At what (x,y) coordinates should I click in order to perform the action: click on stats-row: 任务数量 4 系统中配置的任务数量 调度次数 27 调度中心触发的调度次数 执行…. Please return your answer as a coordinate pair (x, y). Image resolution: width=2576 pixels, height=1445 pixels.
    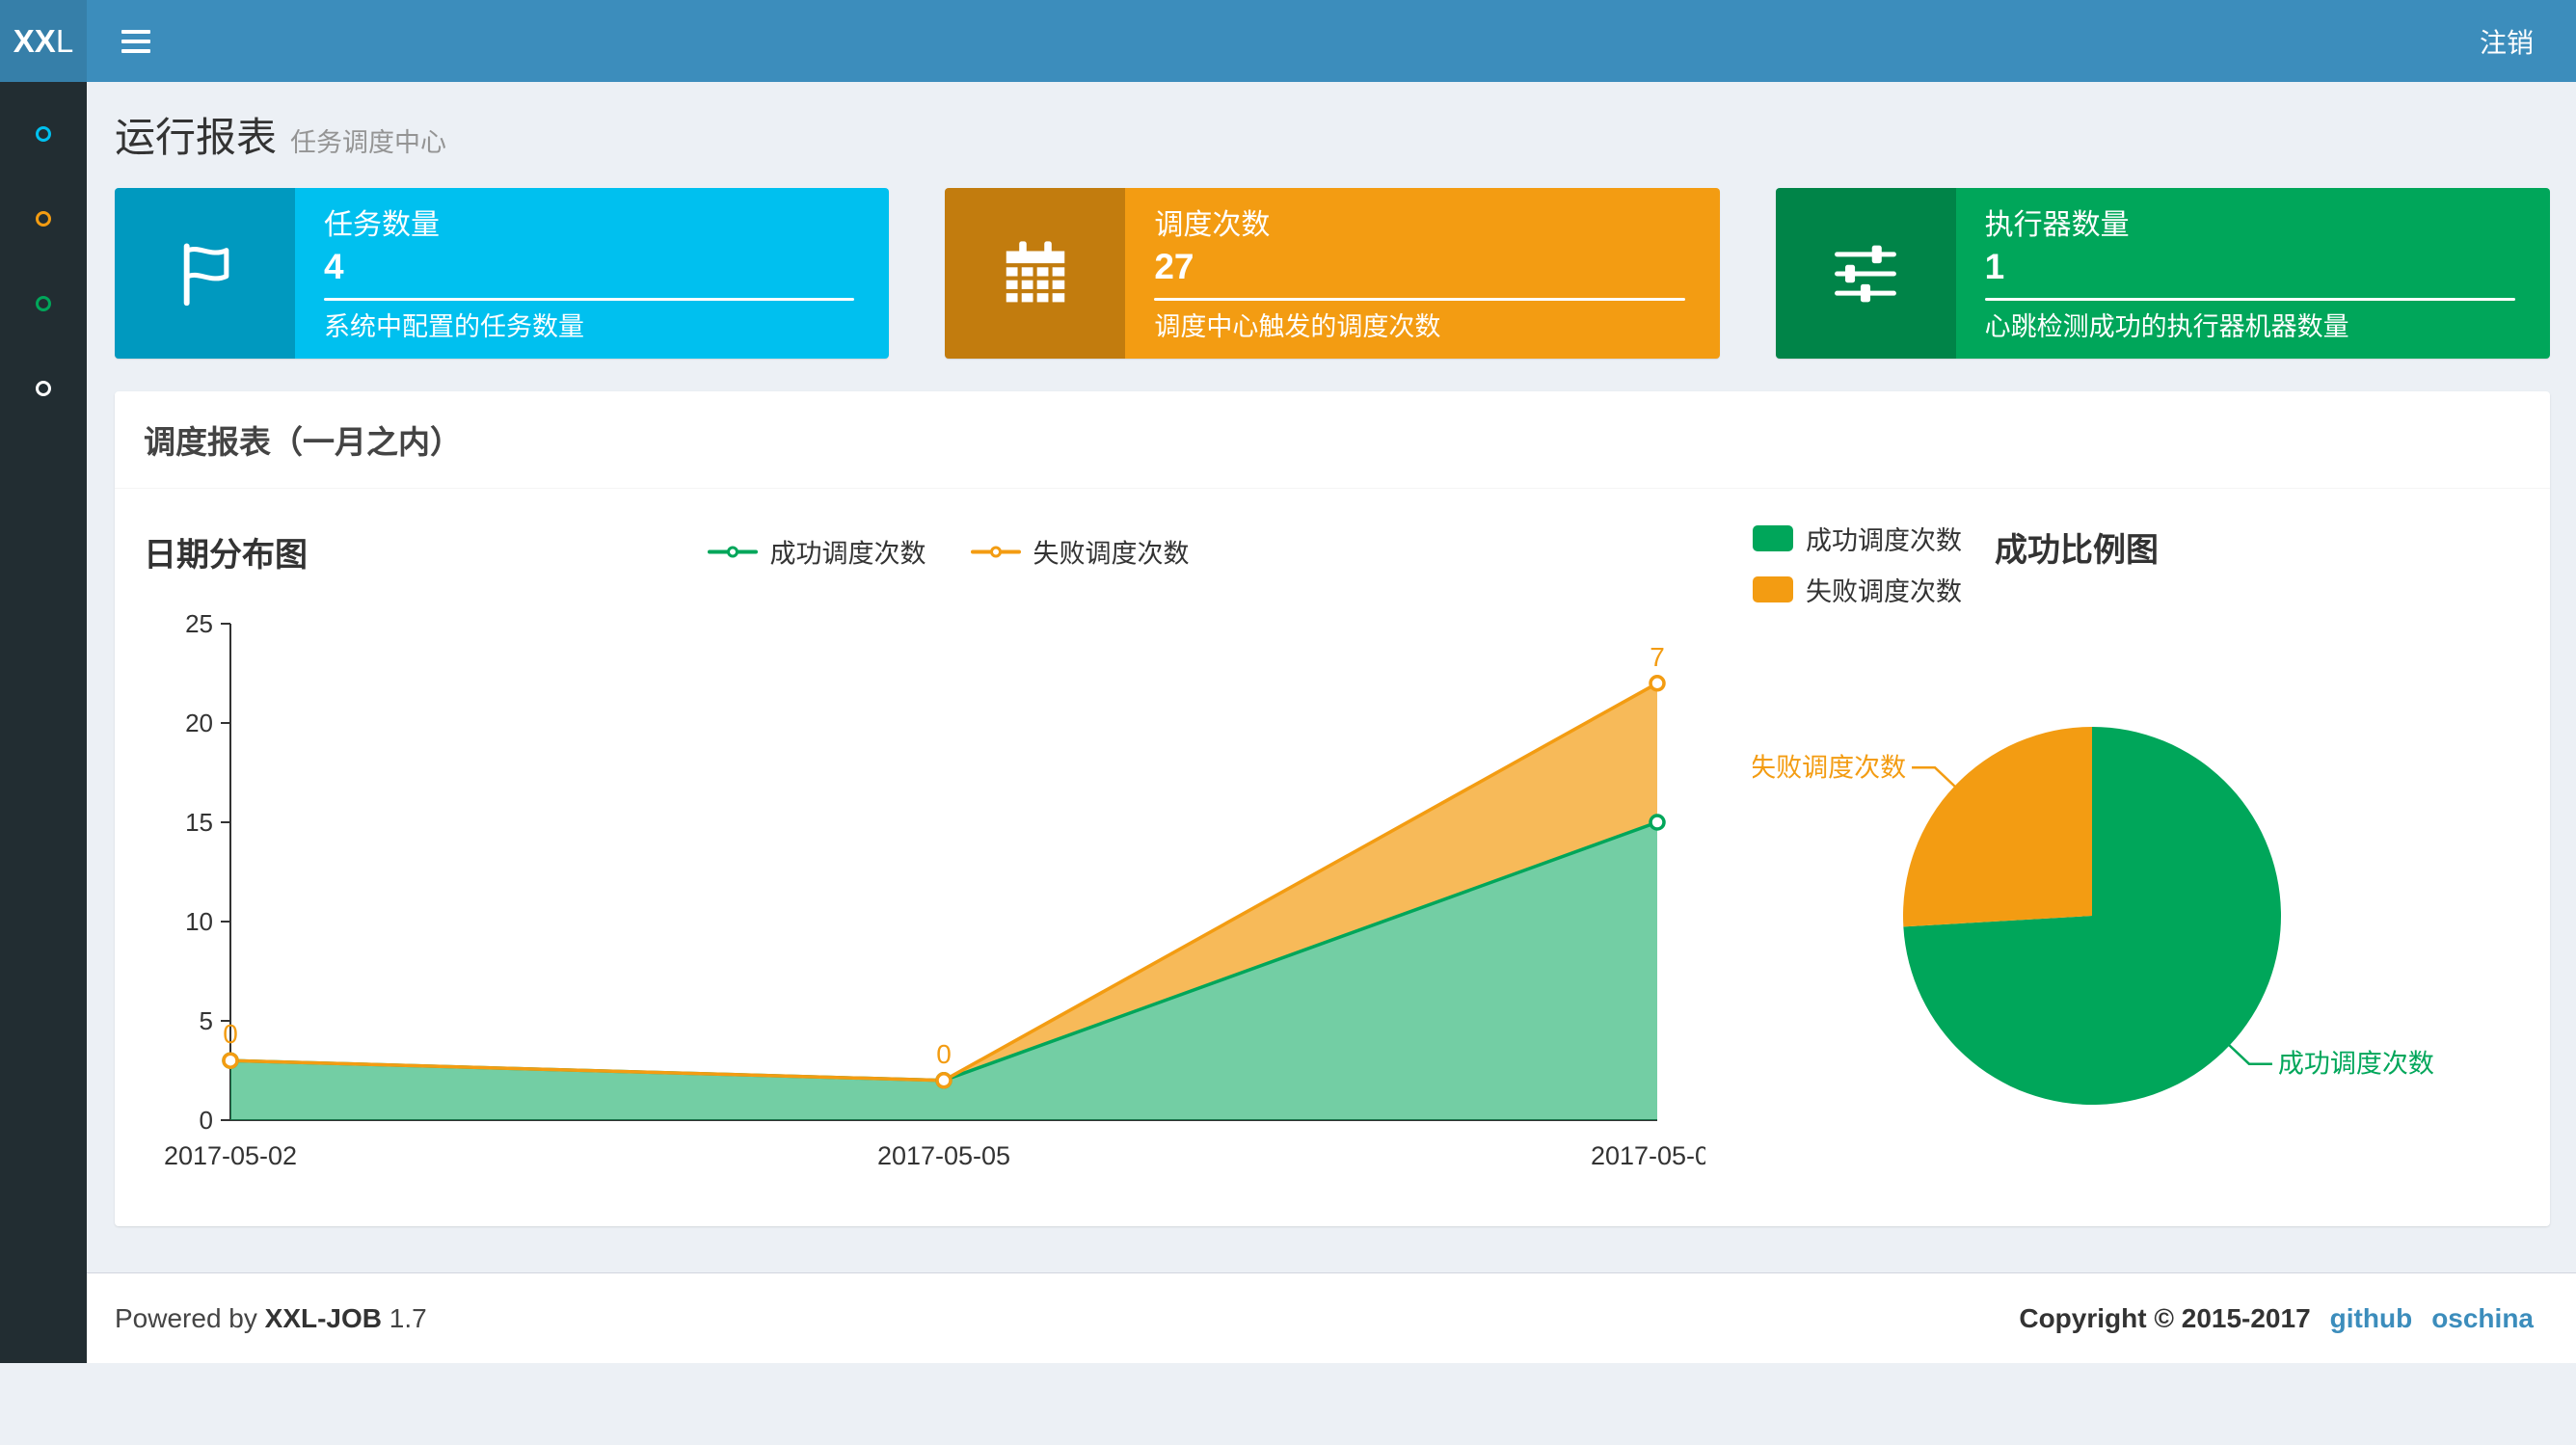
    Looking at the image, I should click on (1333, 273).